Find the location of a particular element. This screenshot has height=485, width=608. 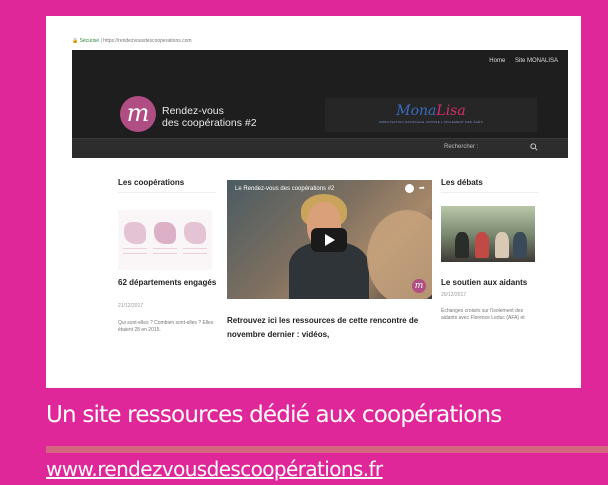

watch-later-icon is located at coordinates (409, 188).